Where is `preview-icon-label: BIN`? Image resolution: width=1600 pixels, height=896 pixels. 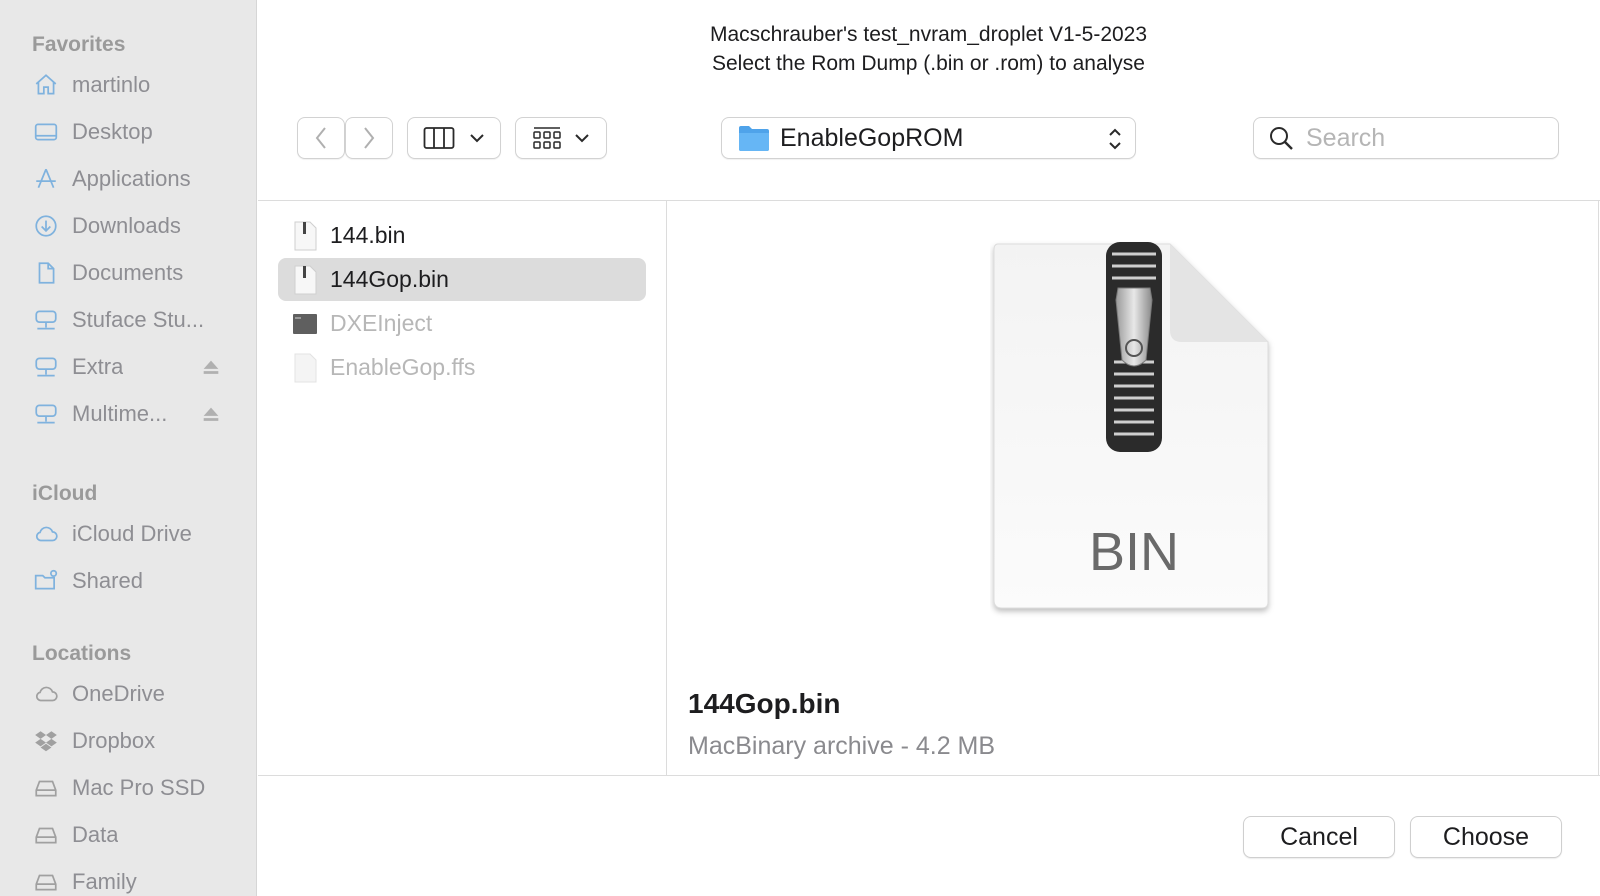
preview-icon-label: BIN is located at coordinates (1134, 552).